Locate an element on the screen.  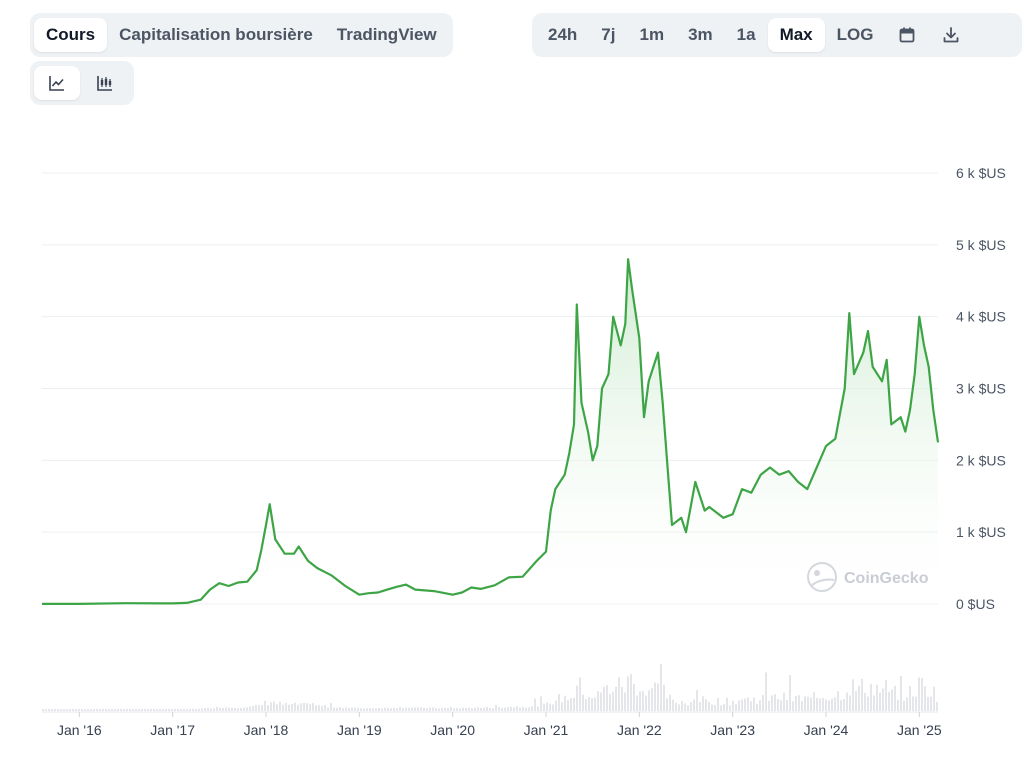
x-tick-label: Jan '18 is located at coordinates (266, 730).